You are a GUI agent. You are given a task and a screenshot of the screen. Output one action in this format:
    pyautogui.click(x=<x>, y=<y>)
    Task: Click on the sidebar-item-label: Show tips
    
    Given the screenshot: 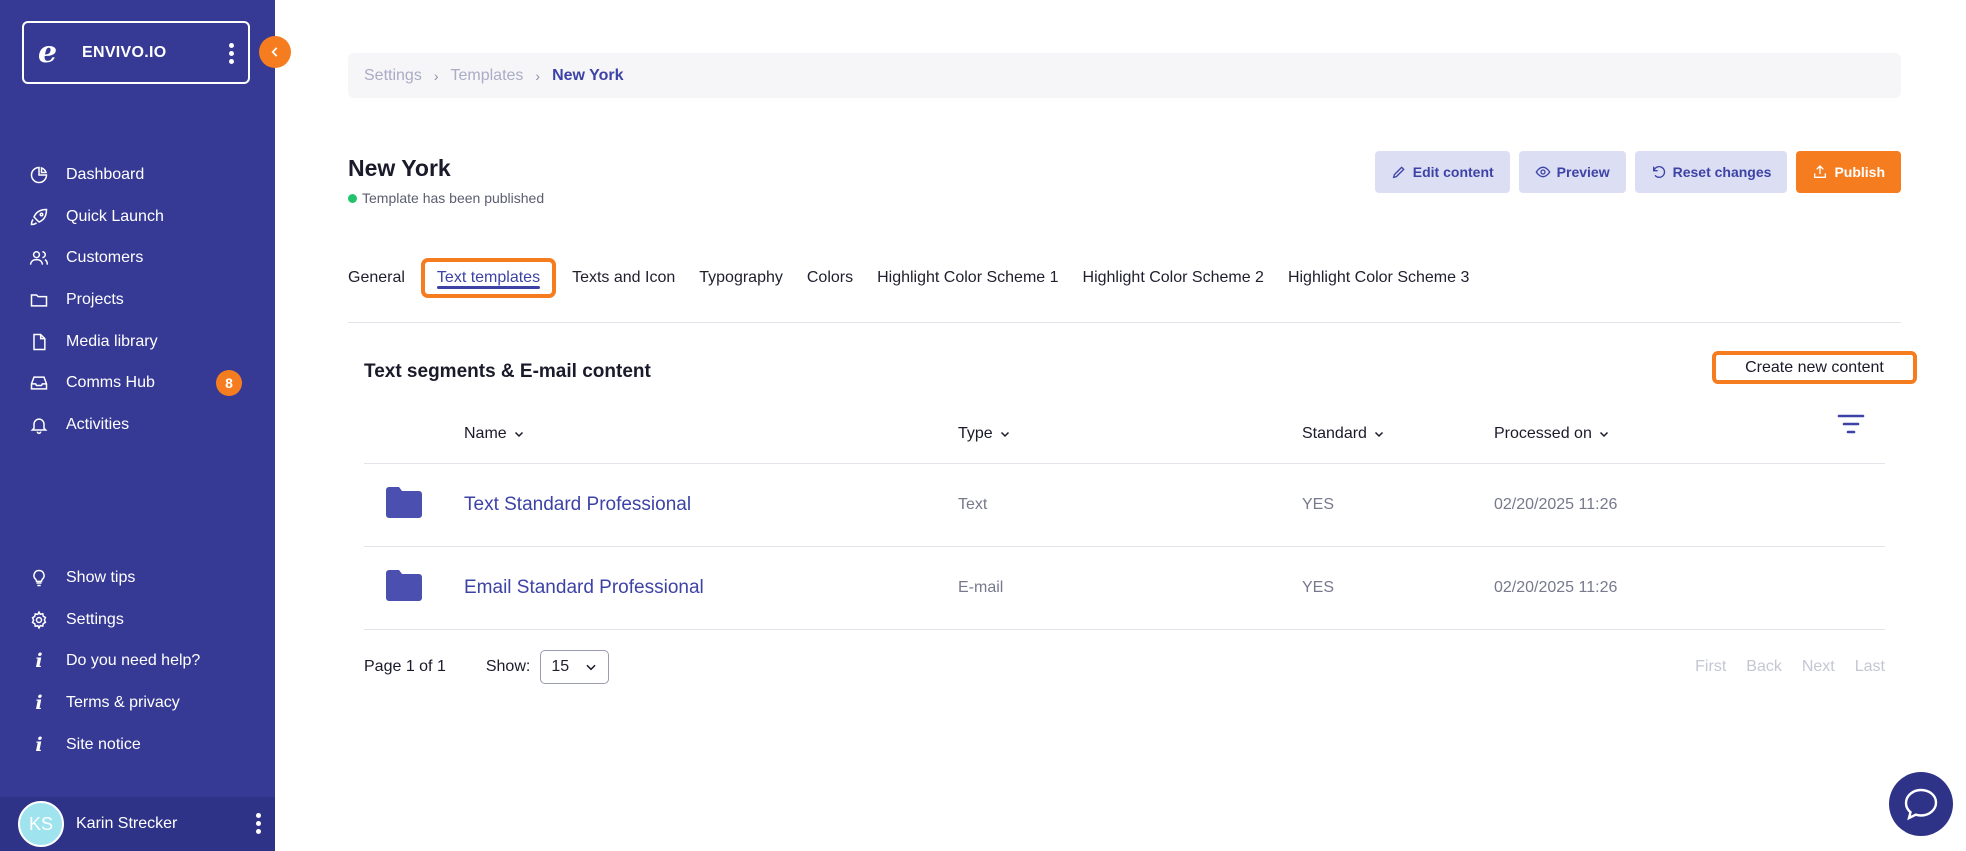 What is the action you would take?
    pyautogui.click(x=101, y=577)
    